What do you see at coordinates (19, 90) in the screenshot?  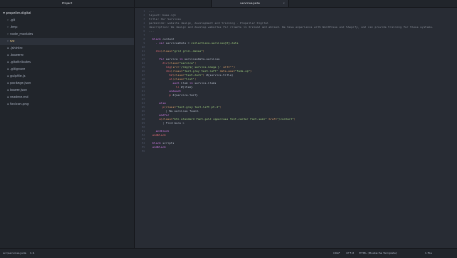 I see `tree-item-label: bower.json` at bounding box center [19, 90].